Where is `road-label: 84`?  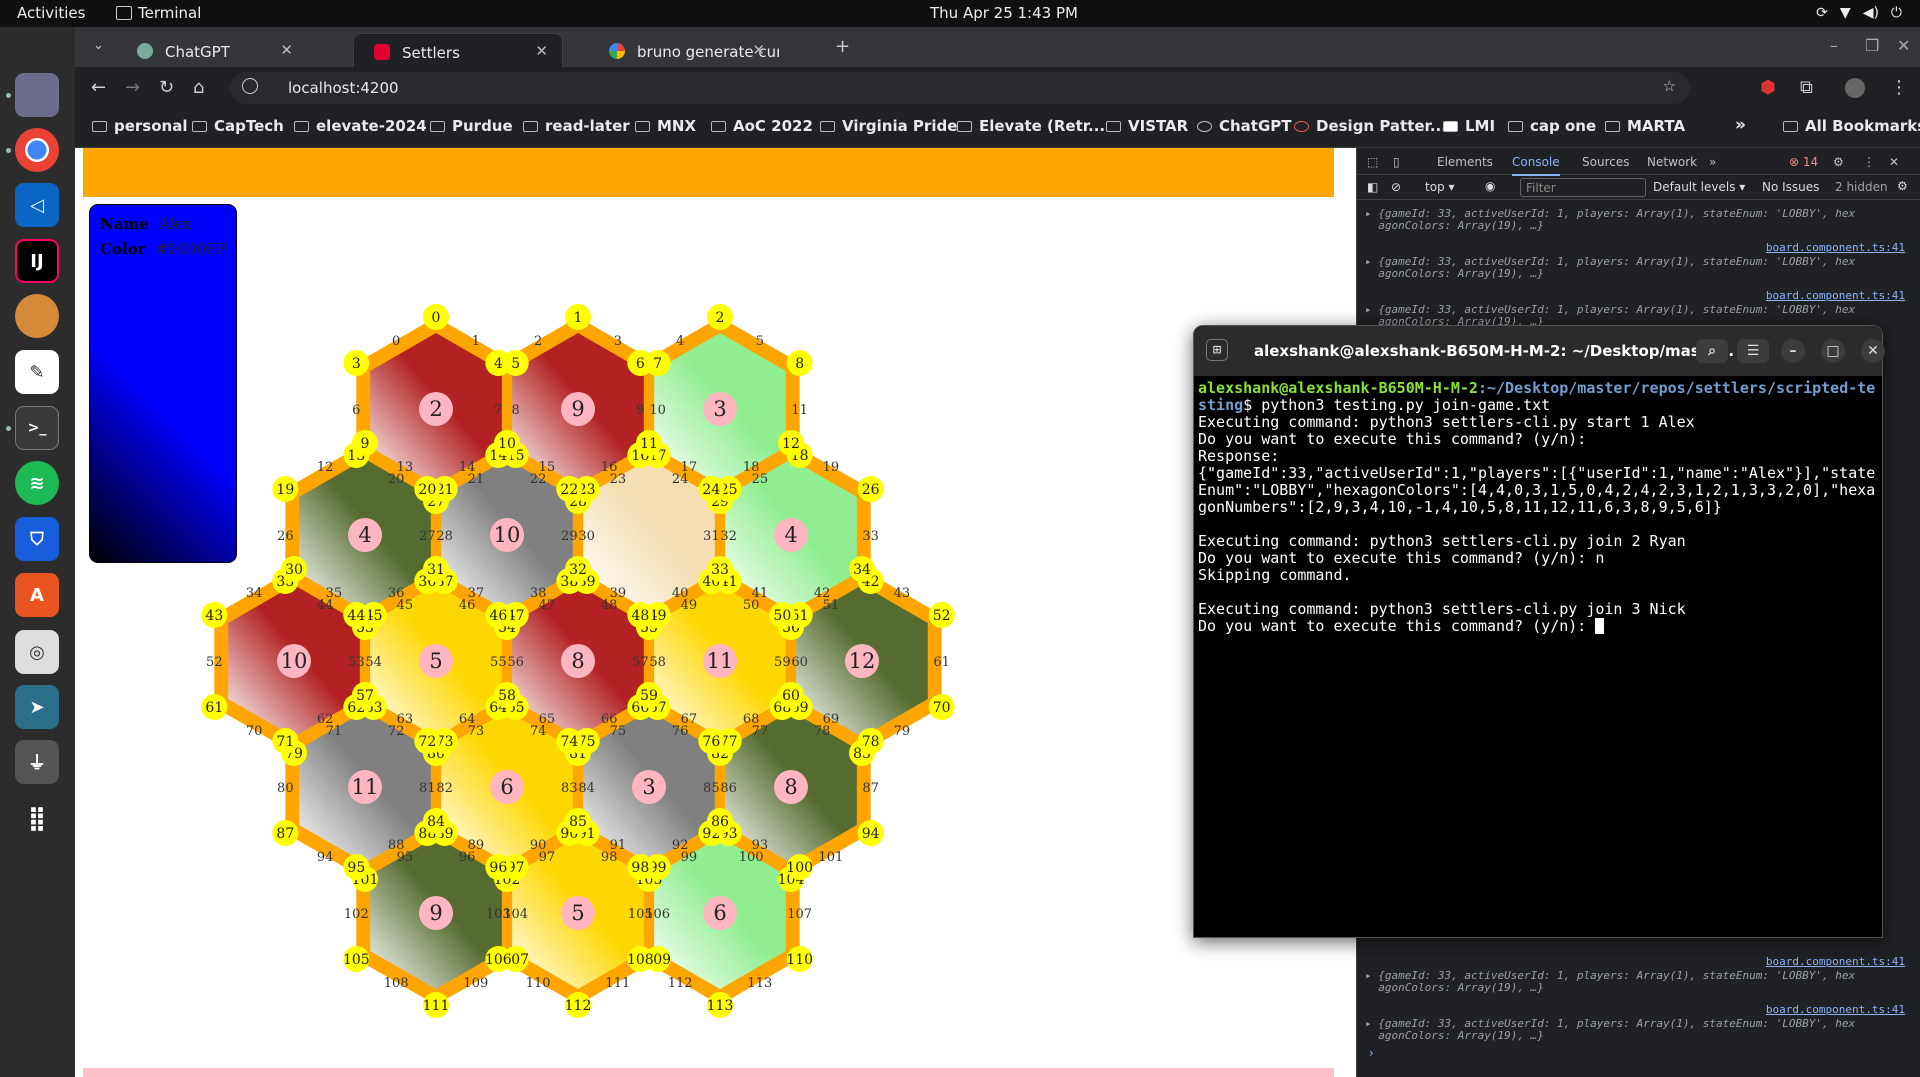 road-label: 84 is located at coordinates (586, 788).